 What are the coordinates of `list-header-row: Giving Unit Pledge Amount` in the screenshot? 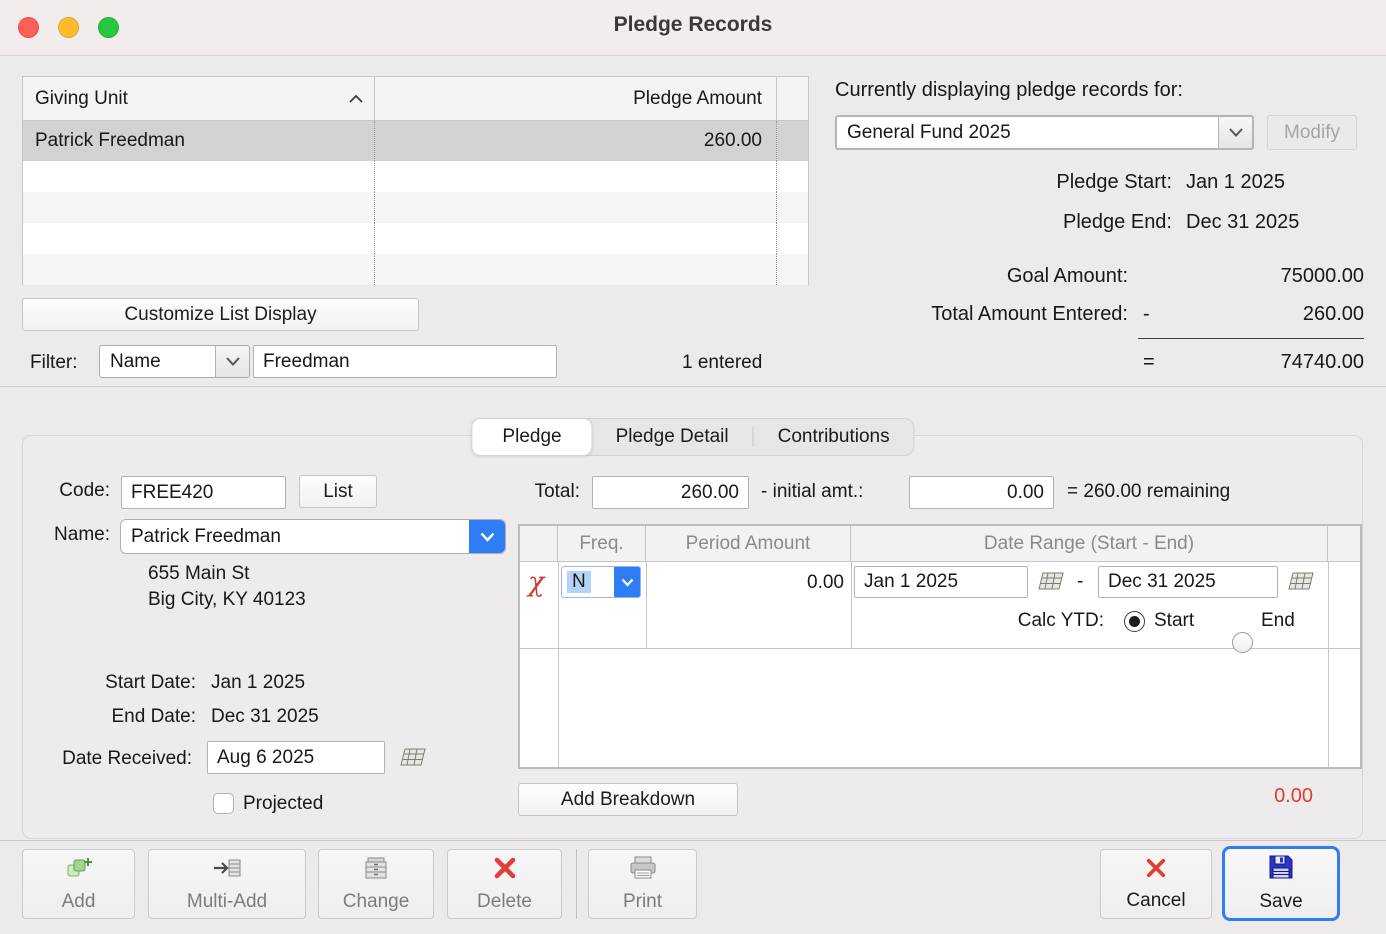 It's located at (415, 99).